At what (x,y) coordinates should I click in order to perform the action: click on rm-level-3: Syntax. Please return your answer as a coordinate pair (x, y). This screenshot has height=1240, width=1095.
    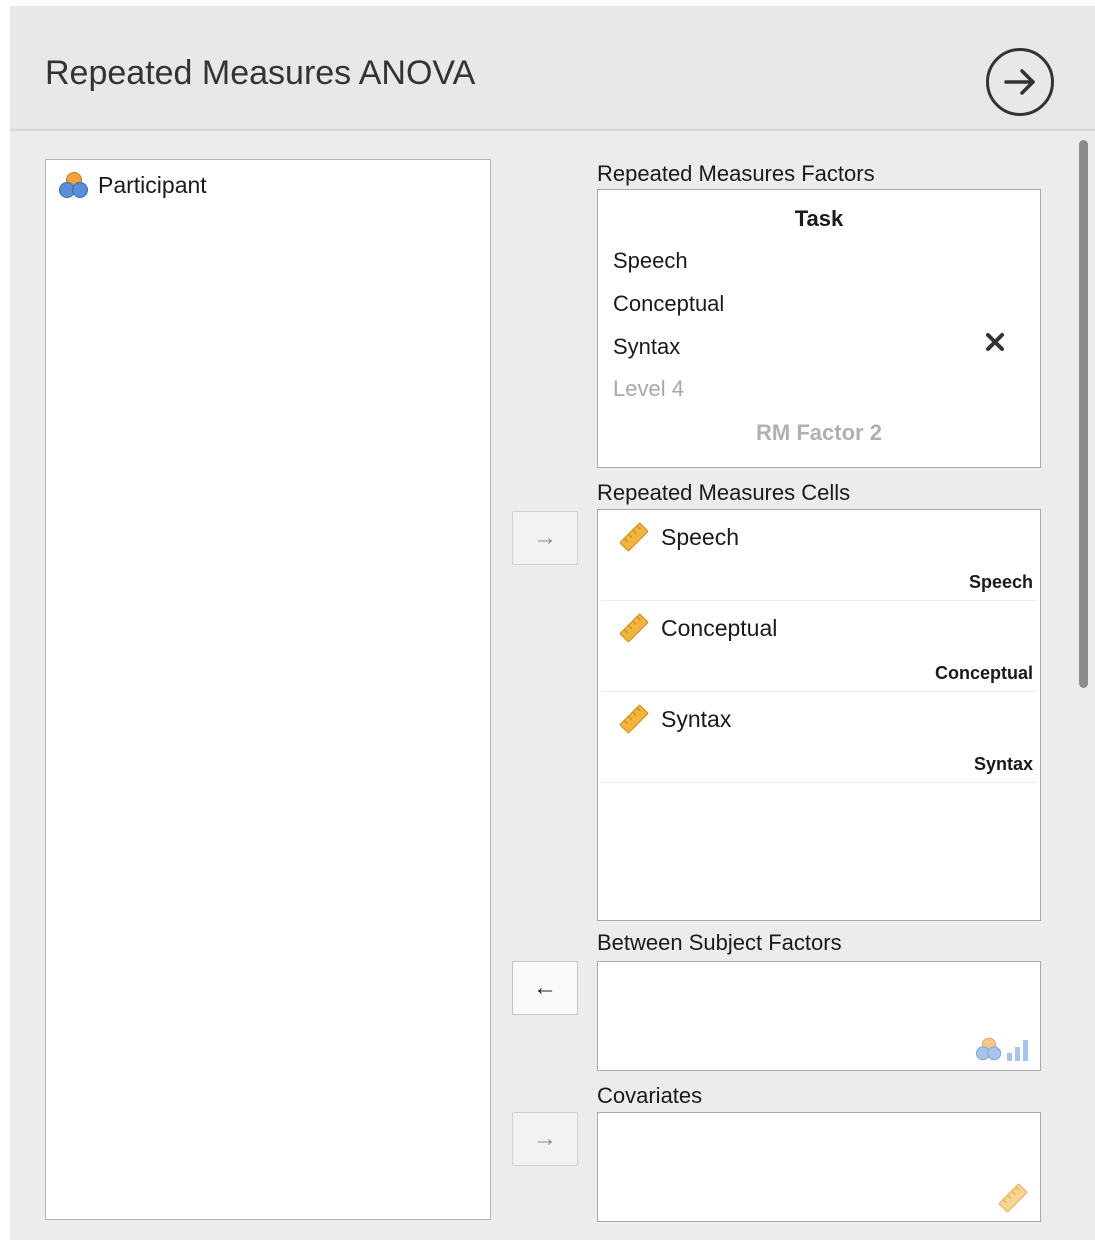
    Looking at the image, I should click on (646, 347).